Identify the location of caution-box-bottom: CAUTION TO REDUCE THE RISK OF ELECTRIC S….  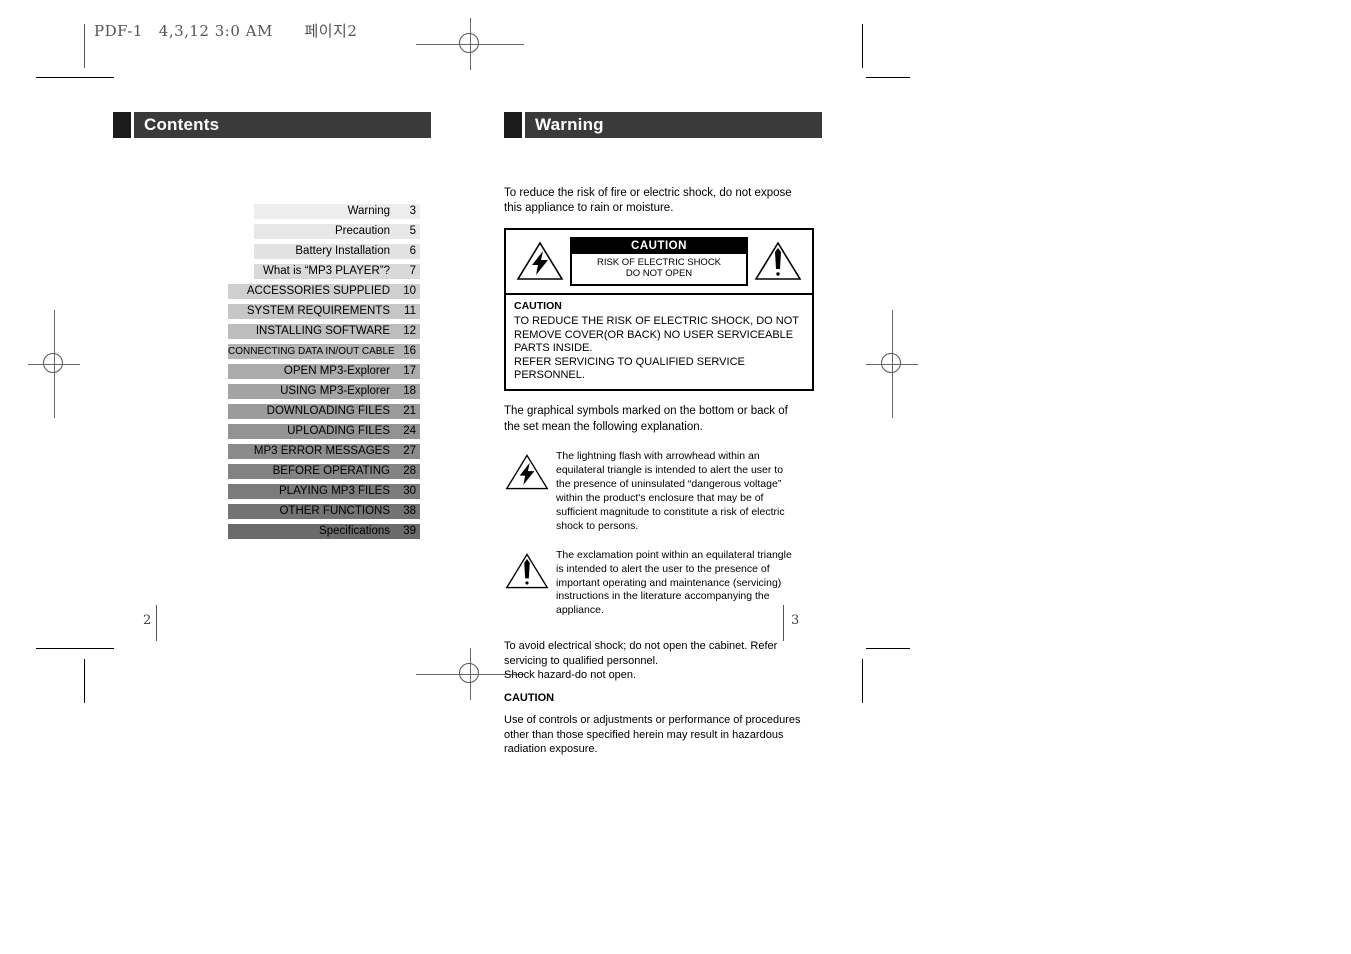
(659, 342).